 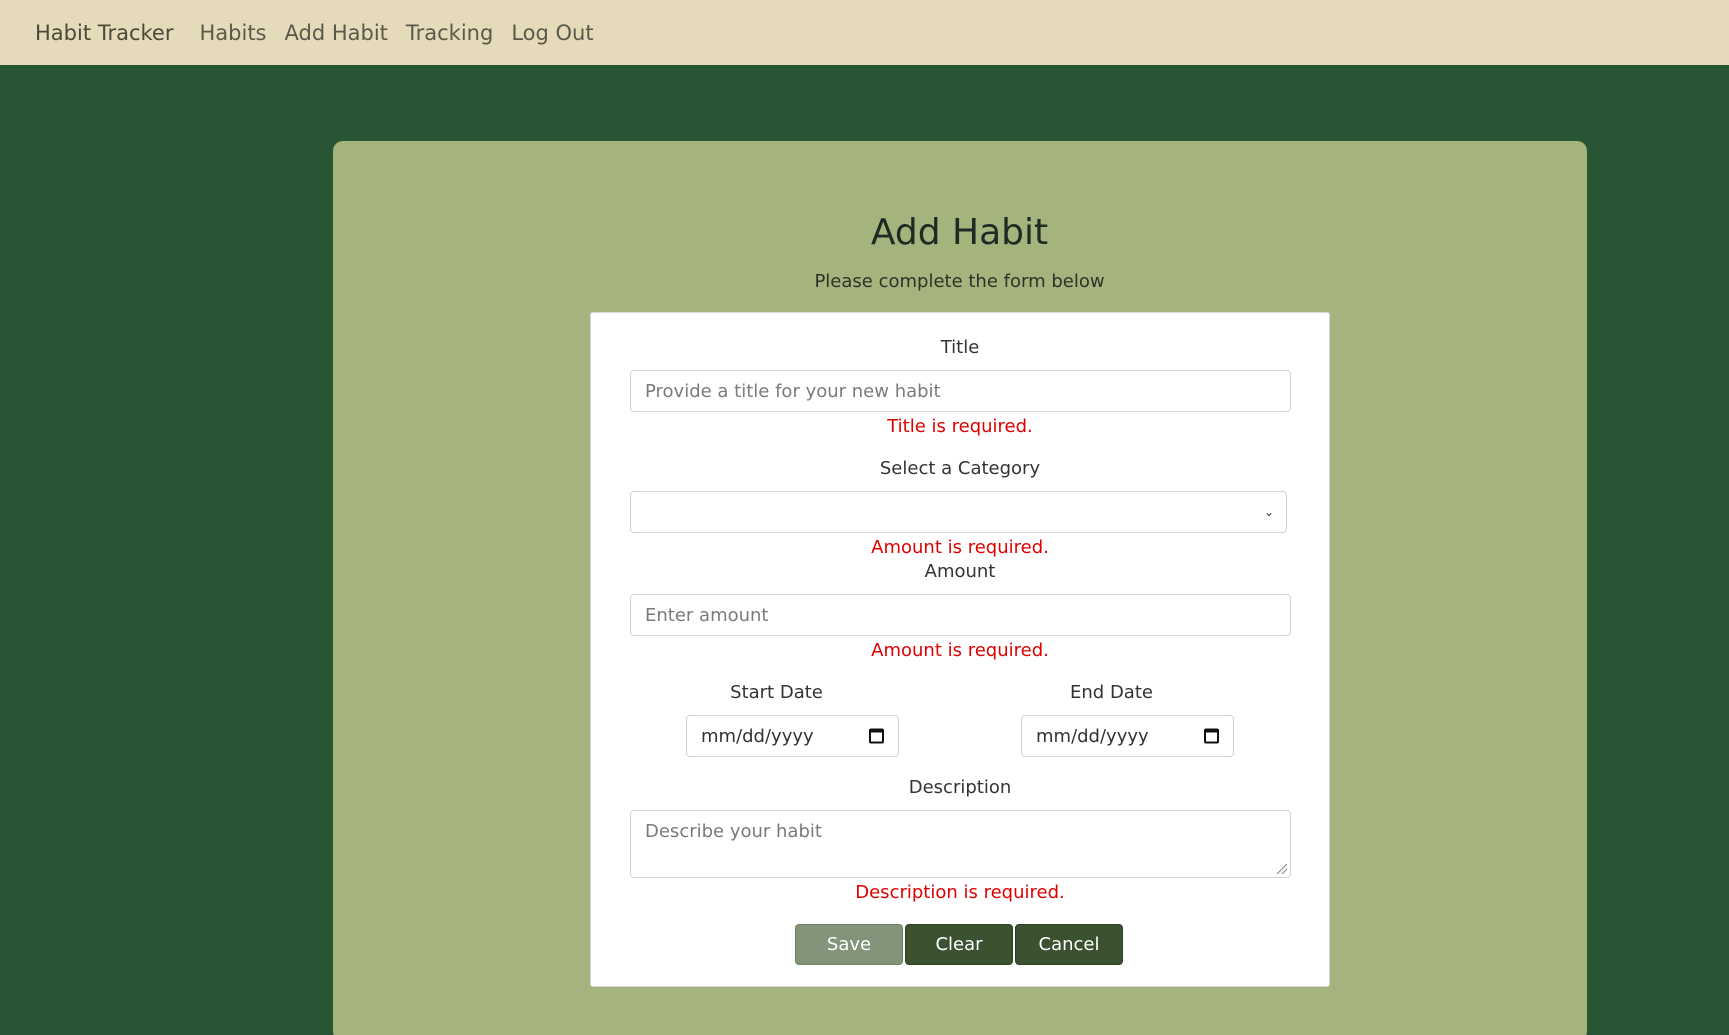 What do you see at coordinates (960, 347) in the screenshot?
I see `title-label: Title` at bounding box center [960, 347].